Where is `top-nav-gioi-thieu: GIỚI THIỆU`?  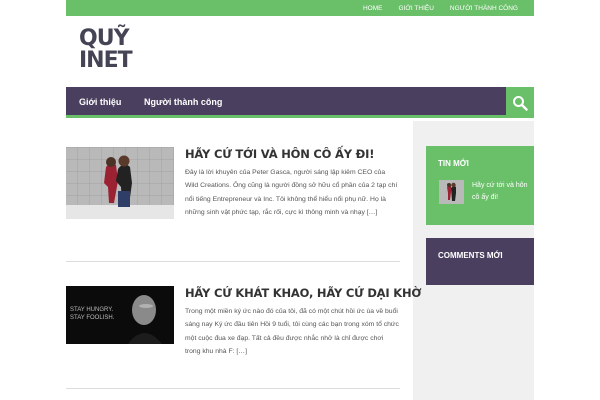 top-nav-gioi-thieu: GIỚI THIỆU is located at coordinates (415, 8).